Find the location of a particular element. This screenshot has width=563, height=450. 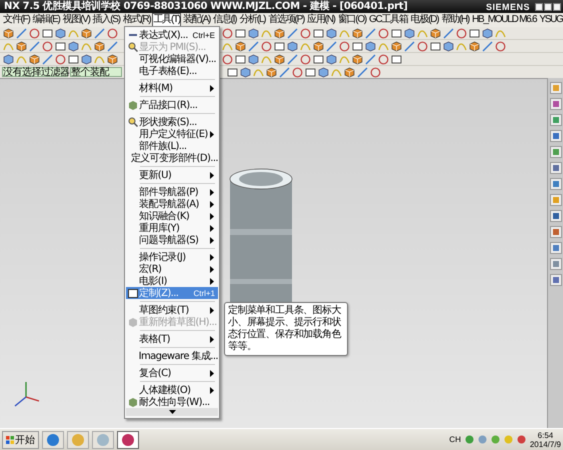

menu-item: GC工具箱 is located at coordinates (388, 20).